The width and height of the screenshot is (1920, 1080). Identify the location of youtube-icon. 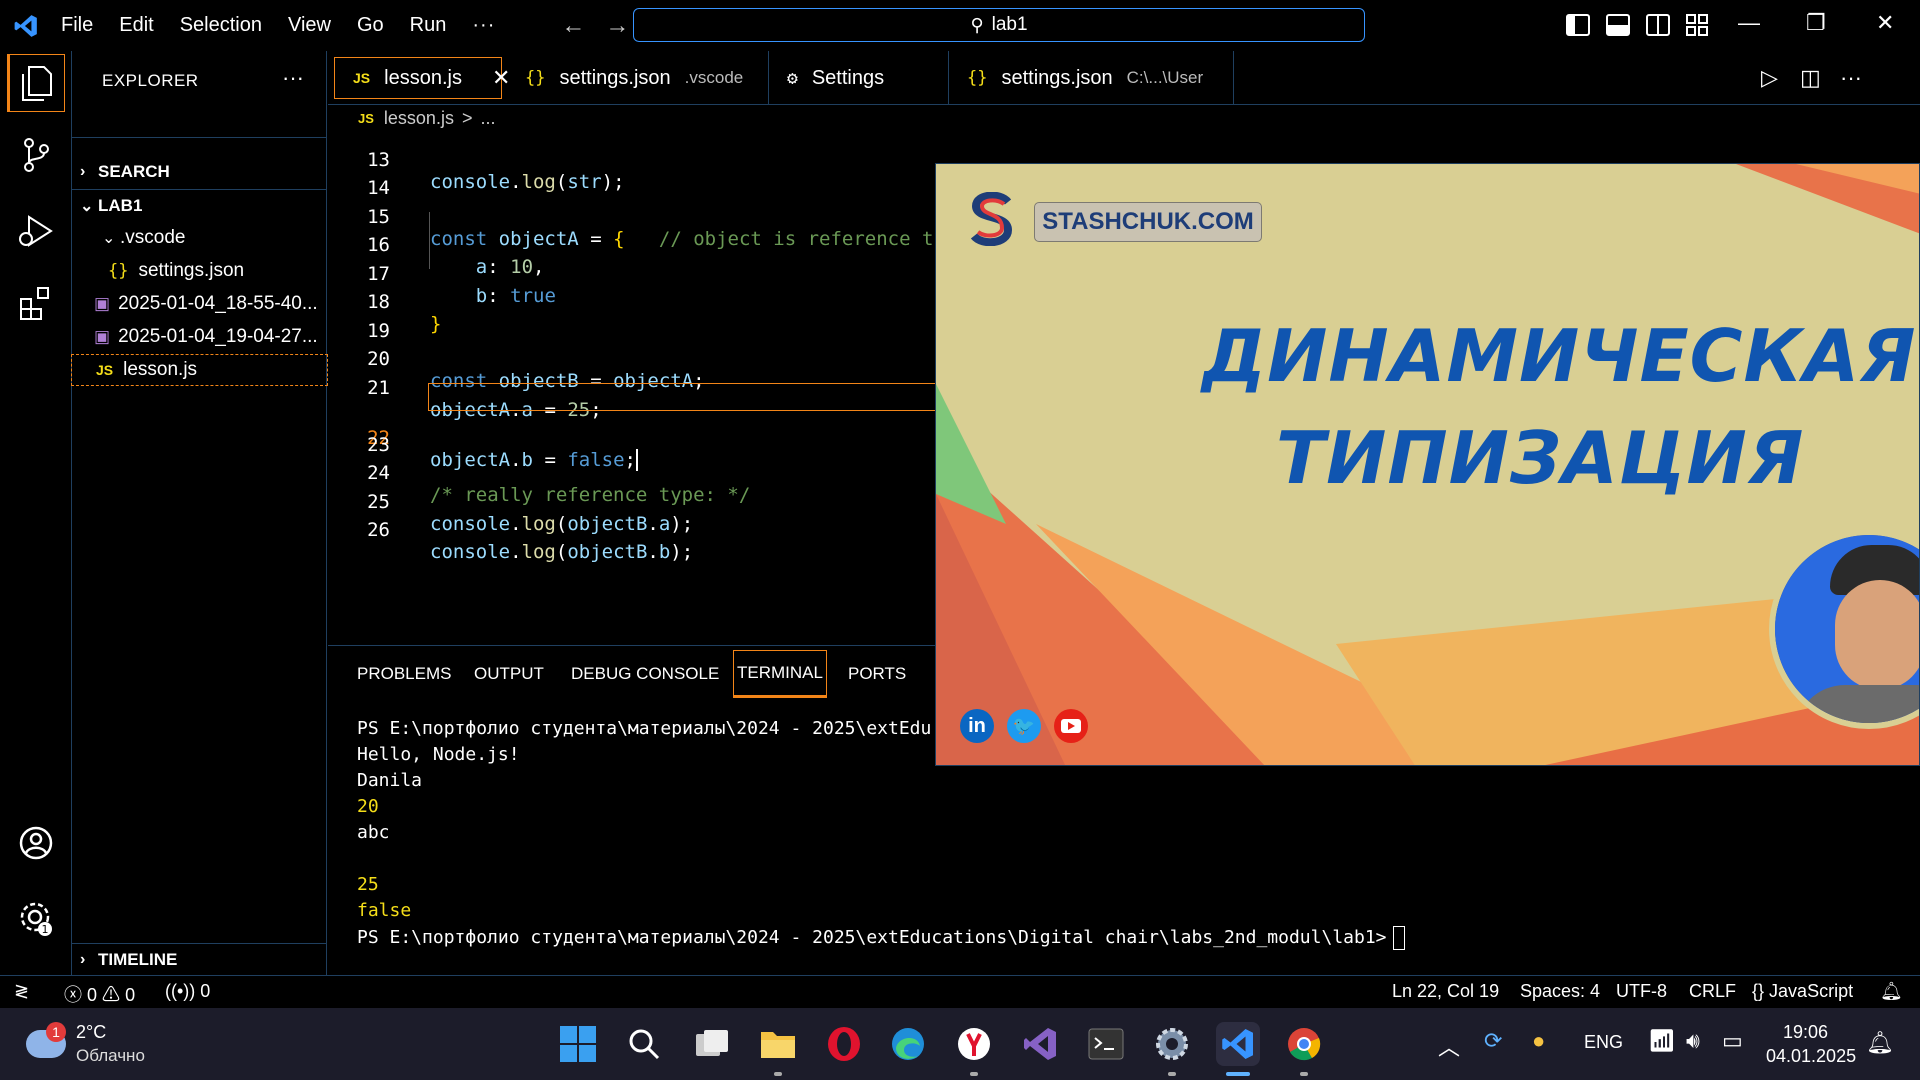
(1071, 726).